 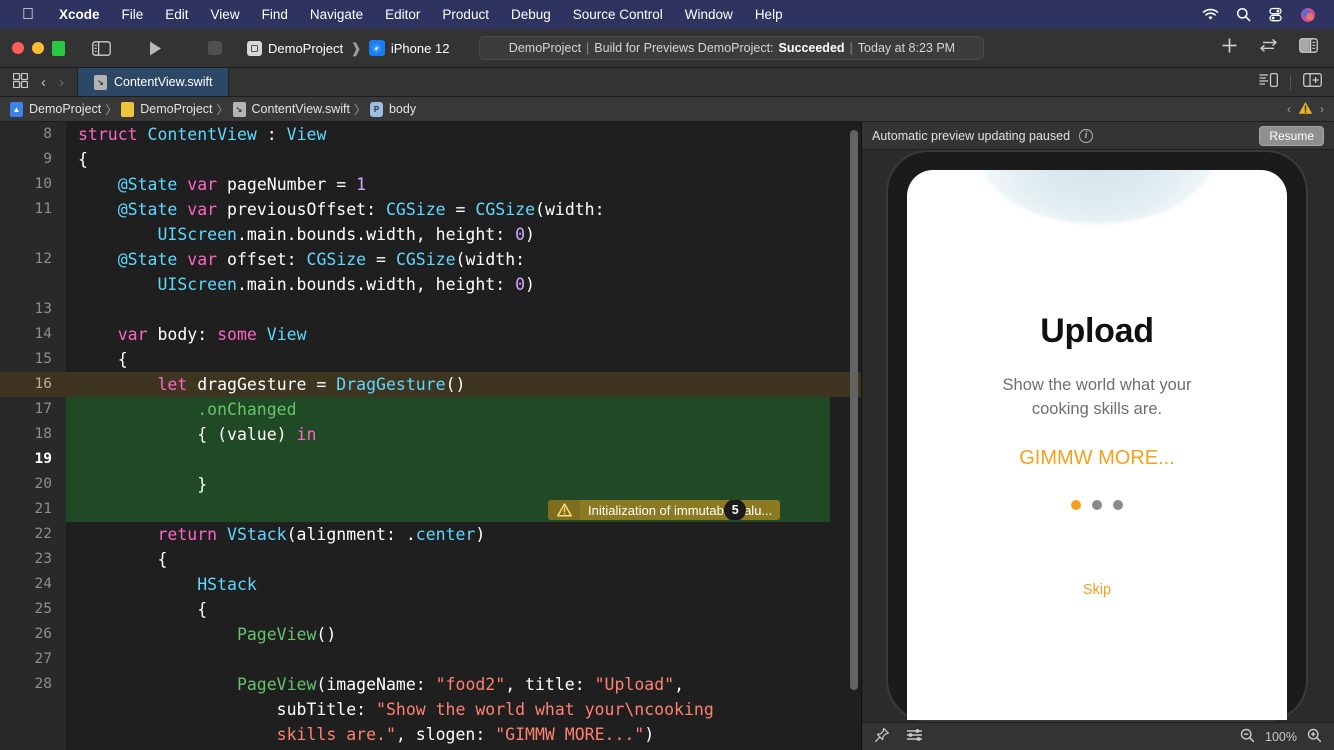 What do you see at coordinates (163, 82) in the screenshot?
I see `tab-label: ContentView.swift` at bounding box center [163, 82].